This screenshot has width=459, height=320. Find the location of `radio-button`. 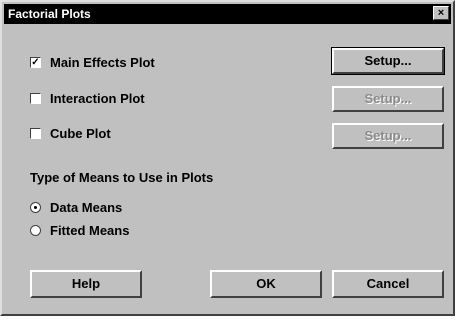

radio-button is located at coordinates (35, 230).